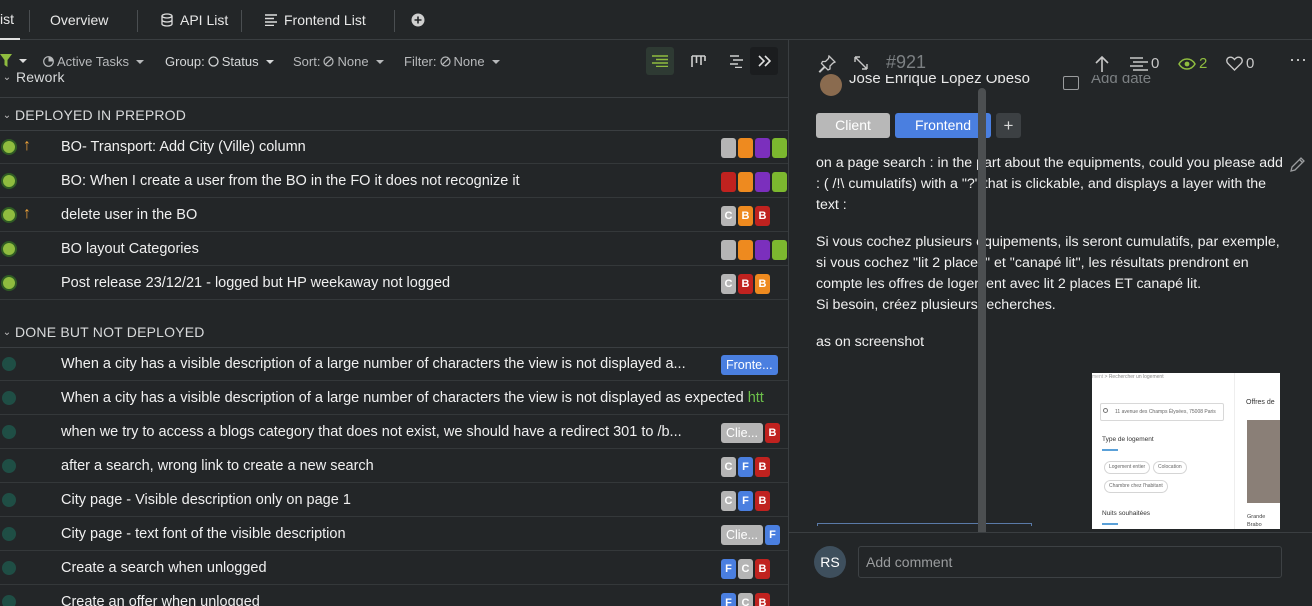 Image resolution: width=1312 pixels, height=606 pixels. Describe the element at coordinates (764, 61) in the screenshot. I see `collapse-panel-button` at that location.